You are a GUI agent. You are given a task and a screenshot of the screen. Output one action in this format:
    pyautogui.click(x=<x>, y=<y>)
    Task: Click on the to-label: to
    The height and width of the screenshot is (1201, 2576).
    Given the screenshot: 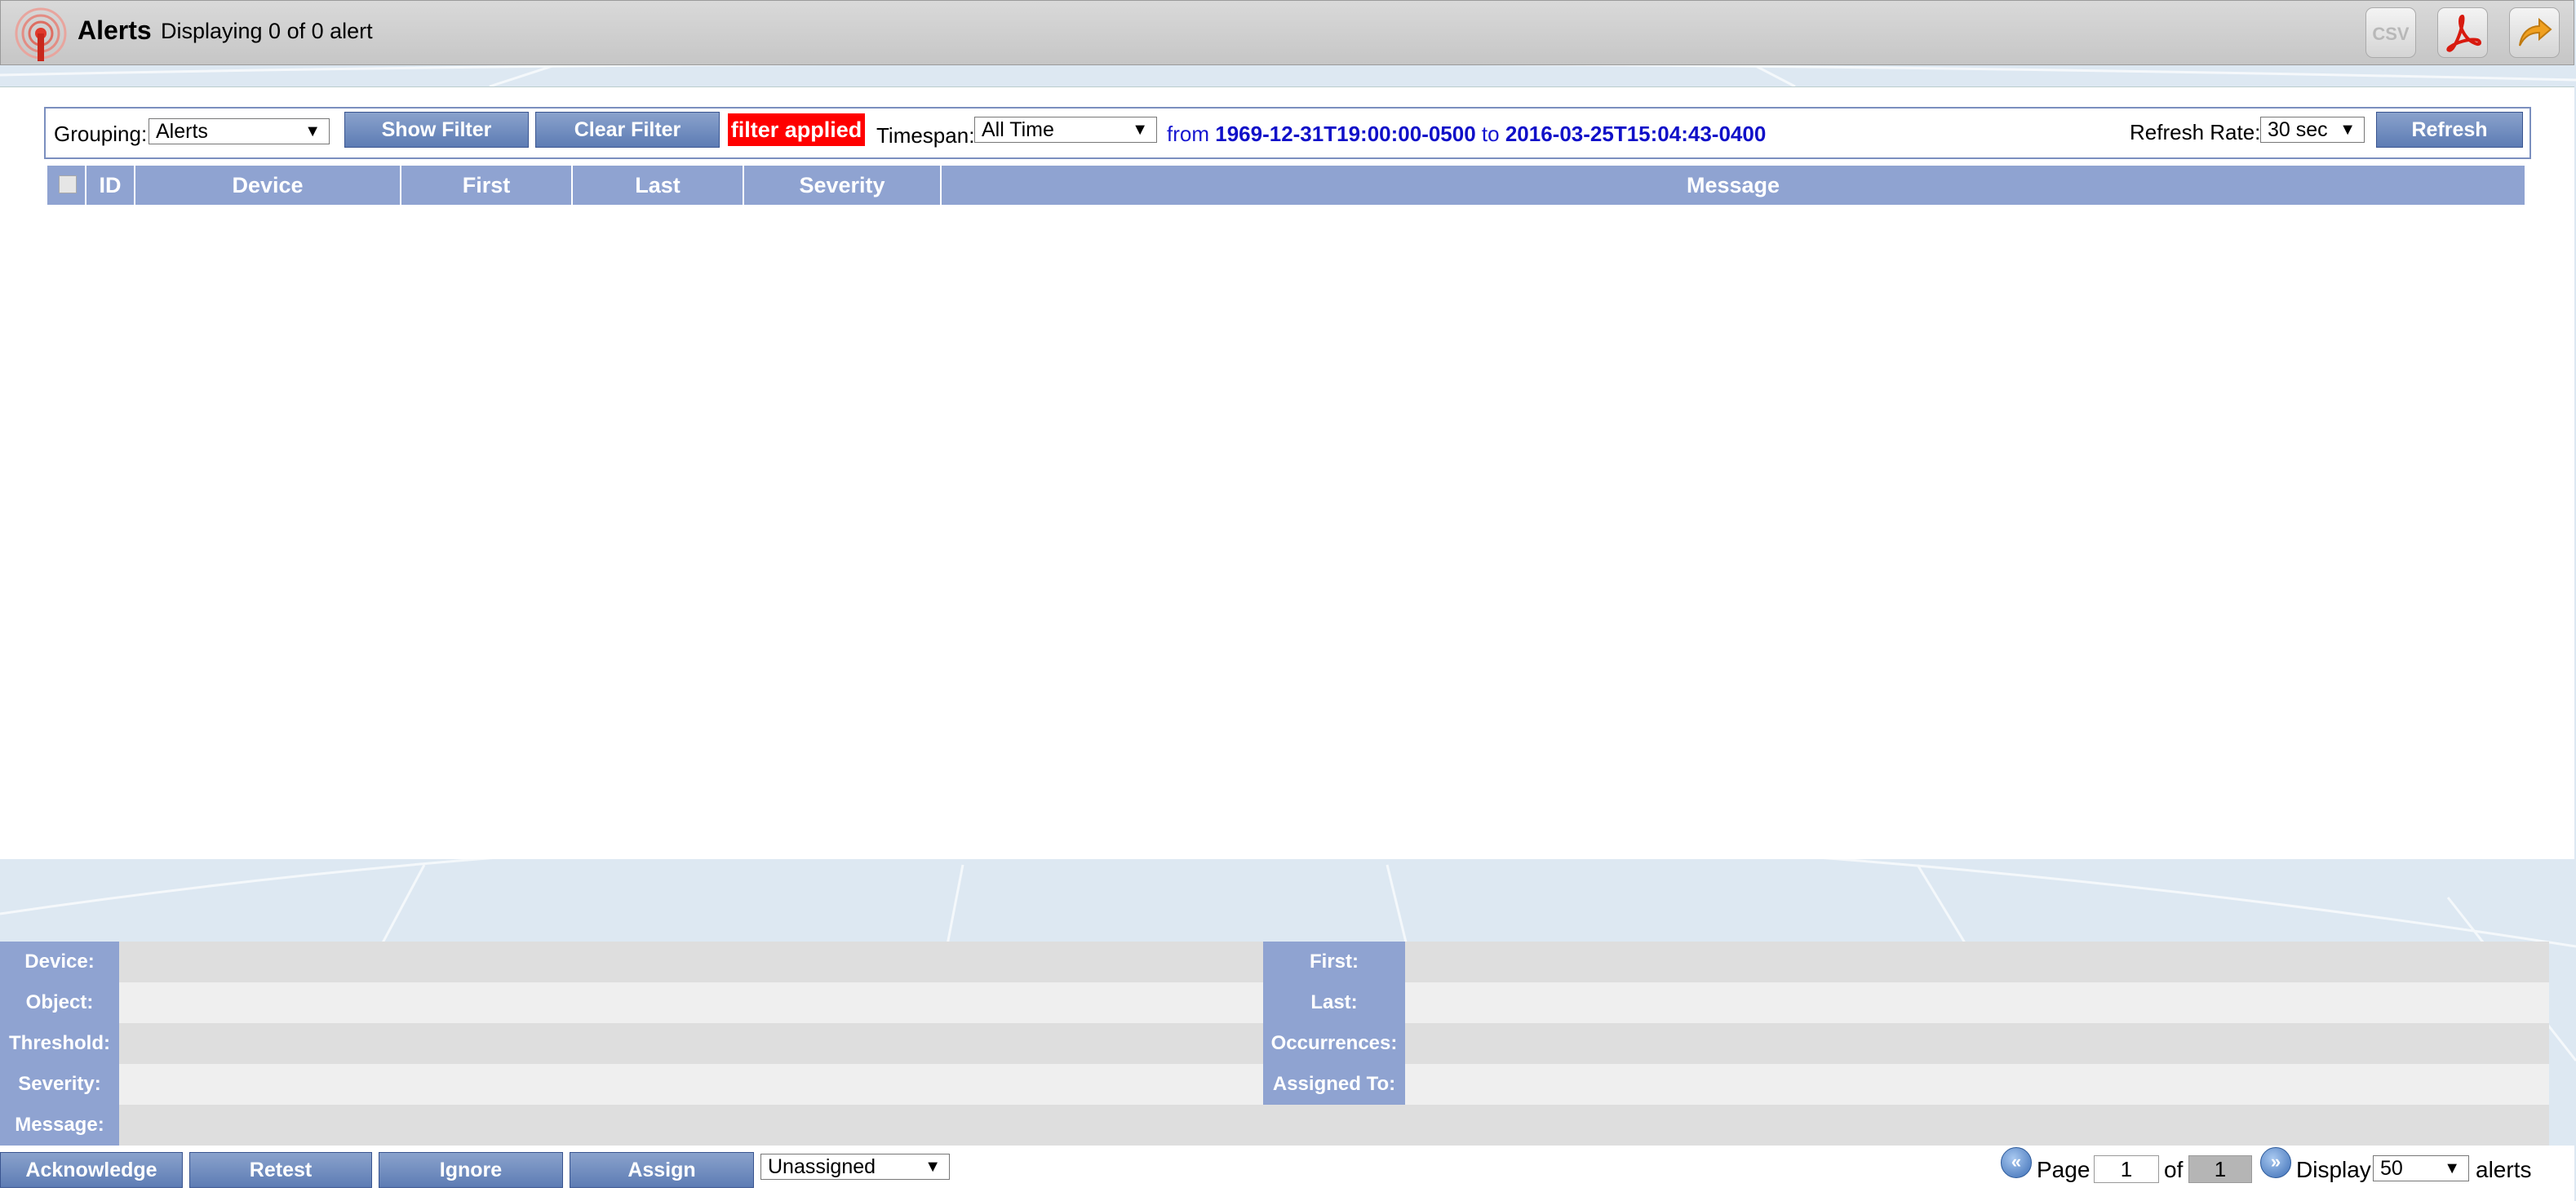 What is the action you would take?
    pyautogui.click(x=1490, y=134)
    